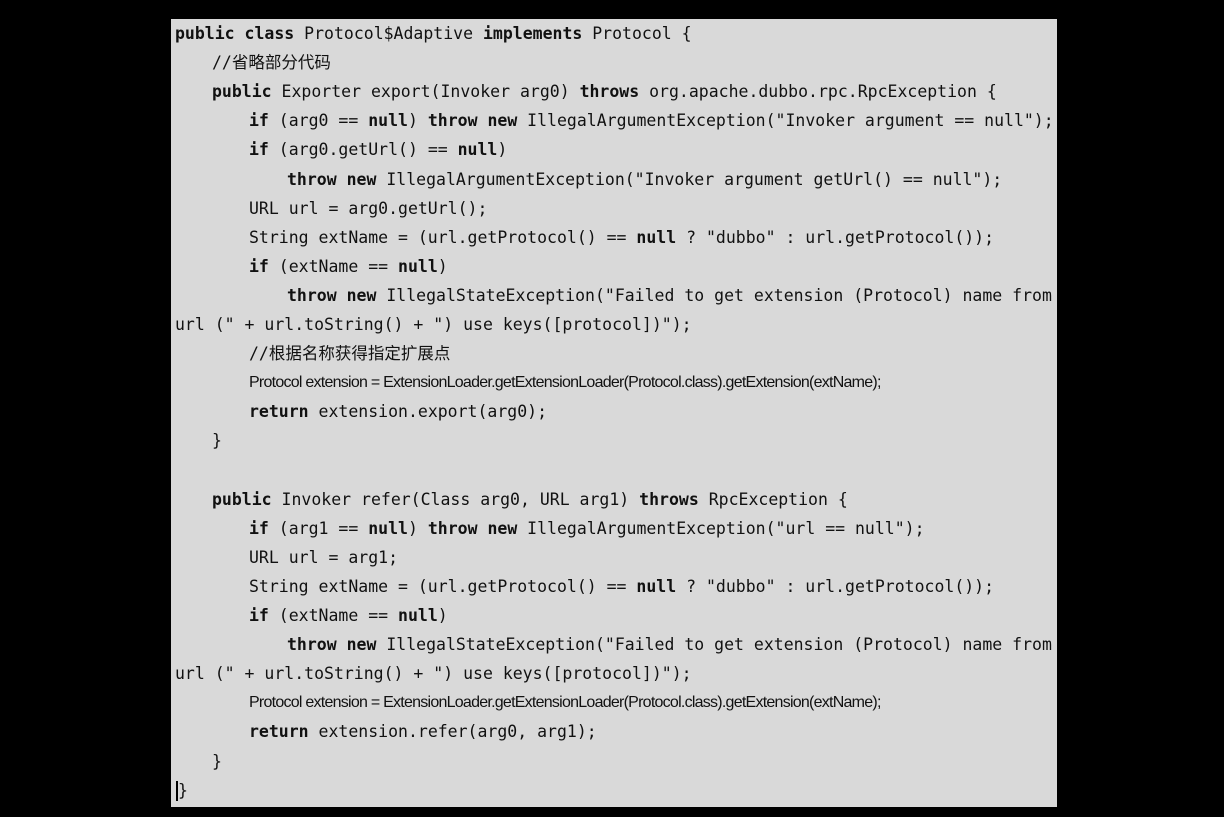  What do you see at coordinates (428, 412) in the screenshot?
I see `code-text: extension.export(arg0);` at bounding box center [428, 412].